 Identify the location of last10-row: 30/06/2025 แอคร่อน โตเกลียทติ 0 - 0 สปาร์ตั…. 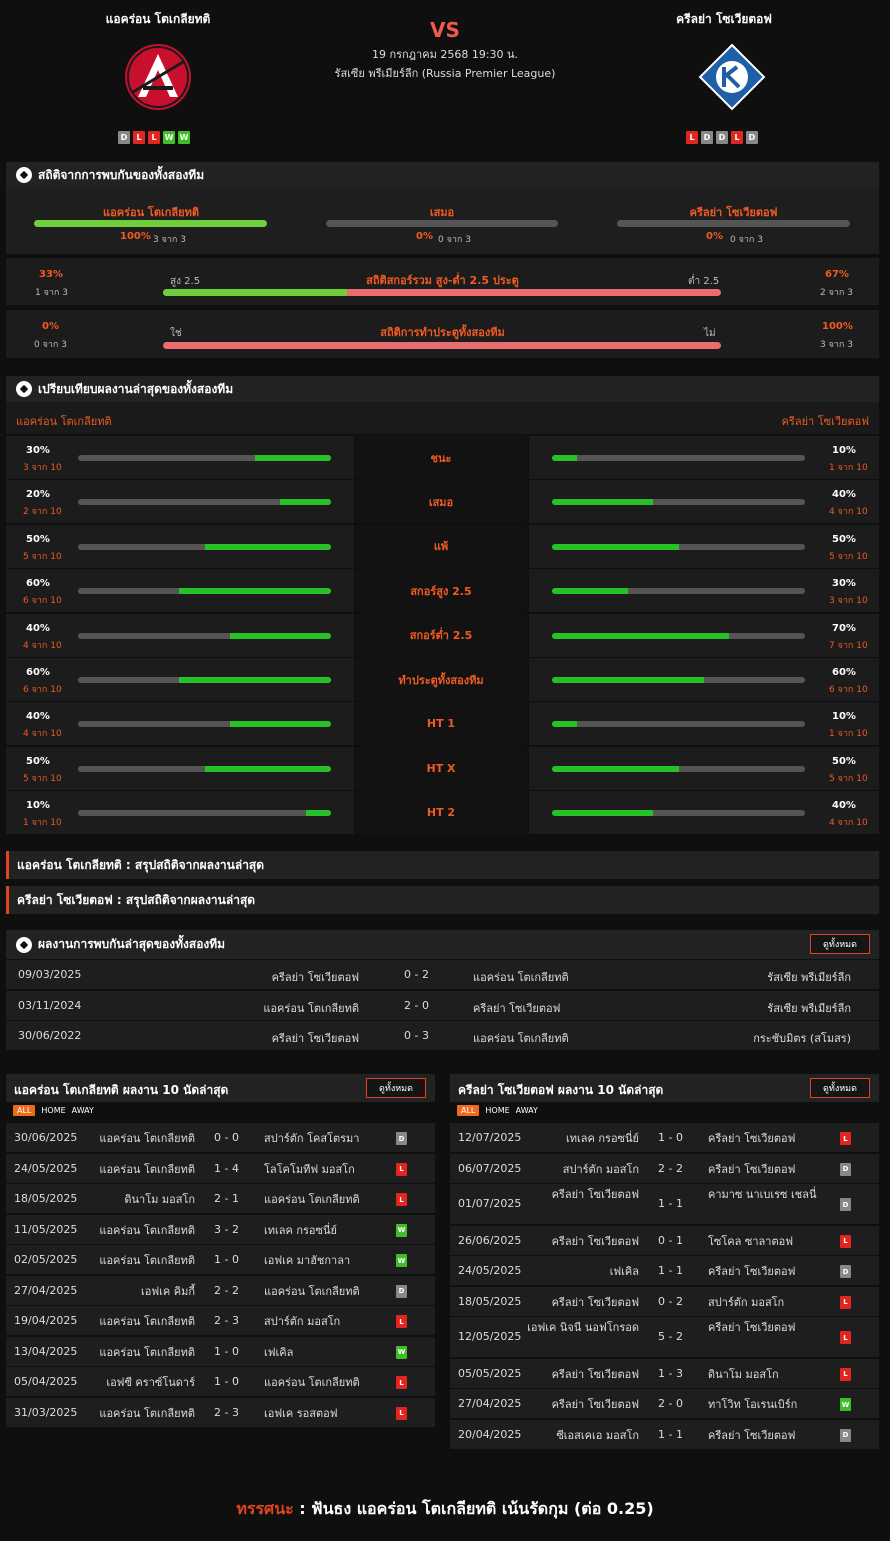
(220, 1137).